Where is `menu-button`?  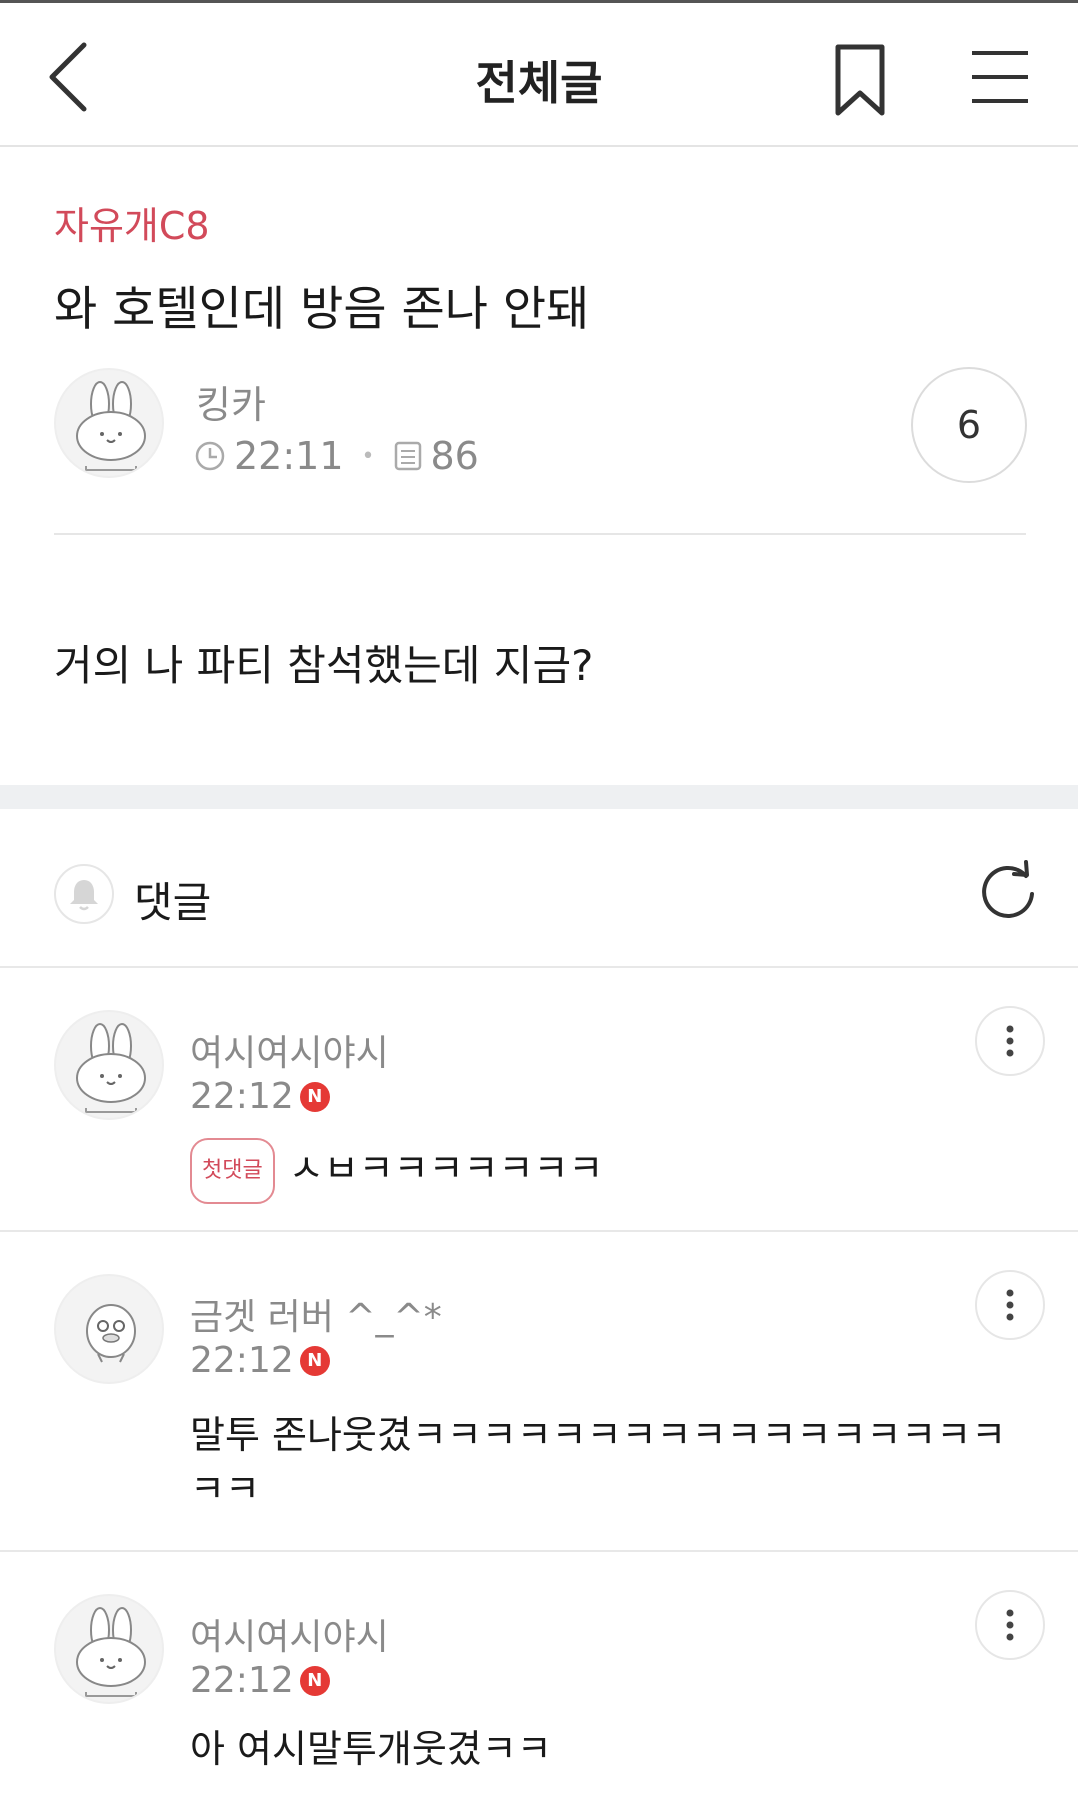 menu-button is located at coordinates (1000, 77).